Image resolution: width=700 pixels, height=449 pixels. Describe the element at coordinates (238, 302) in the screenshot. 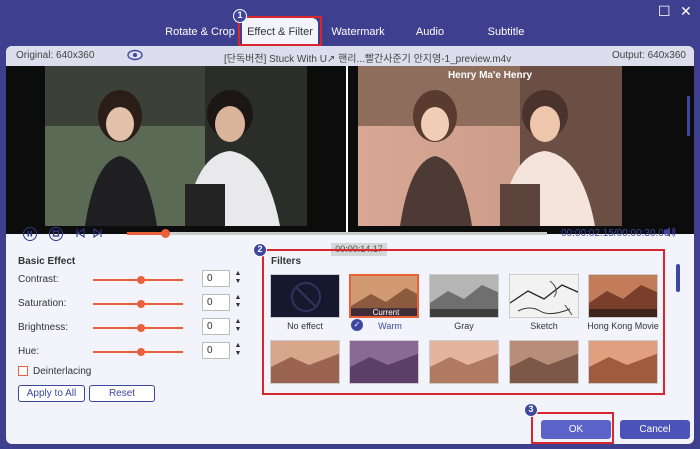

I see `saturation-stepper: ▲ ▼` at that location.